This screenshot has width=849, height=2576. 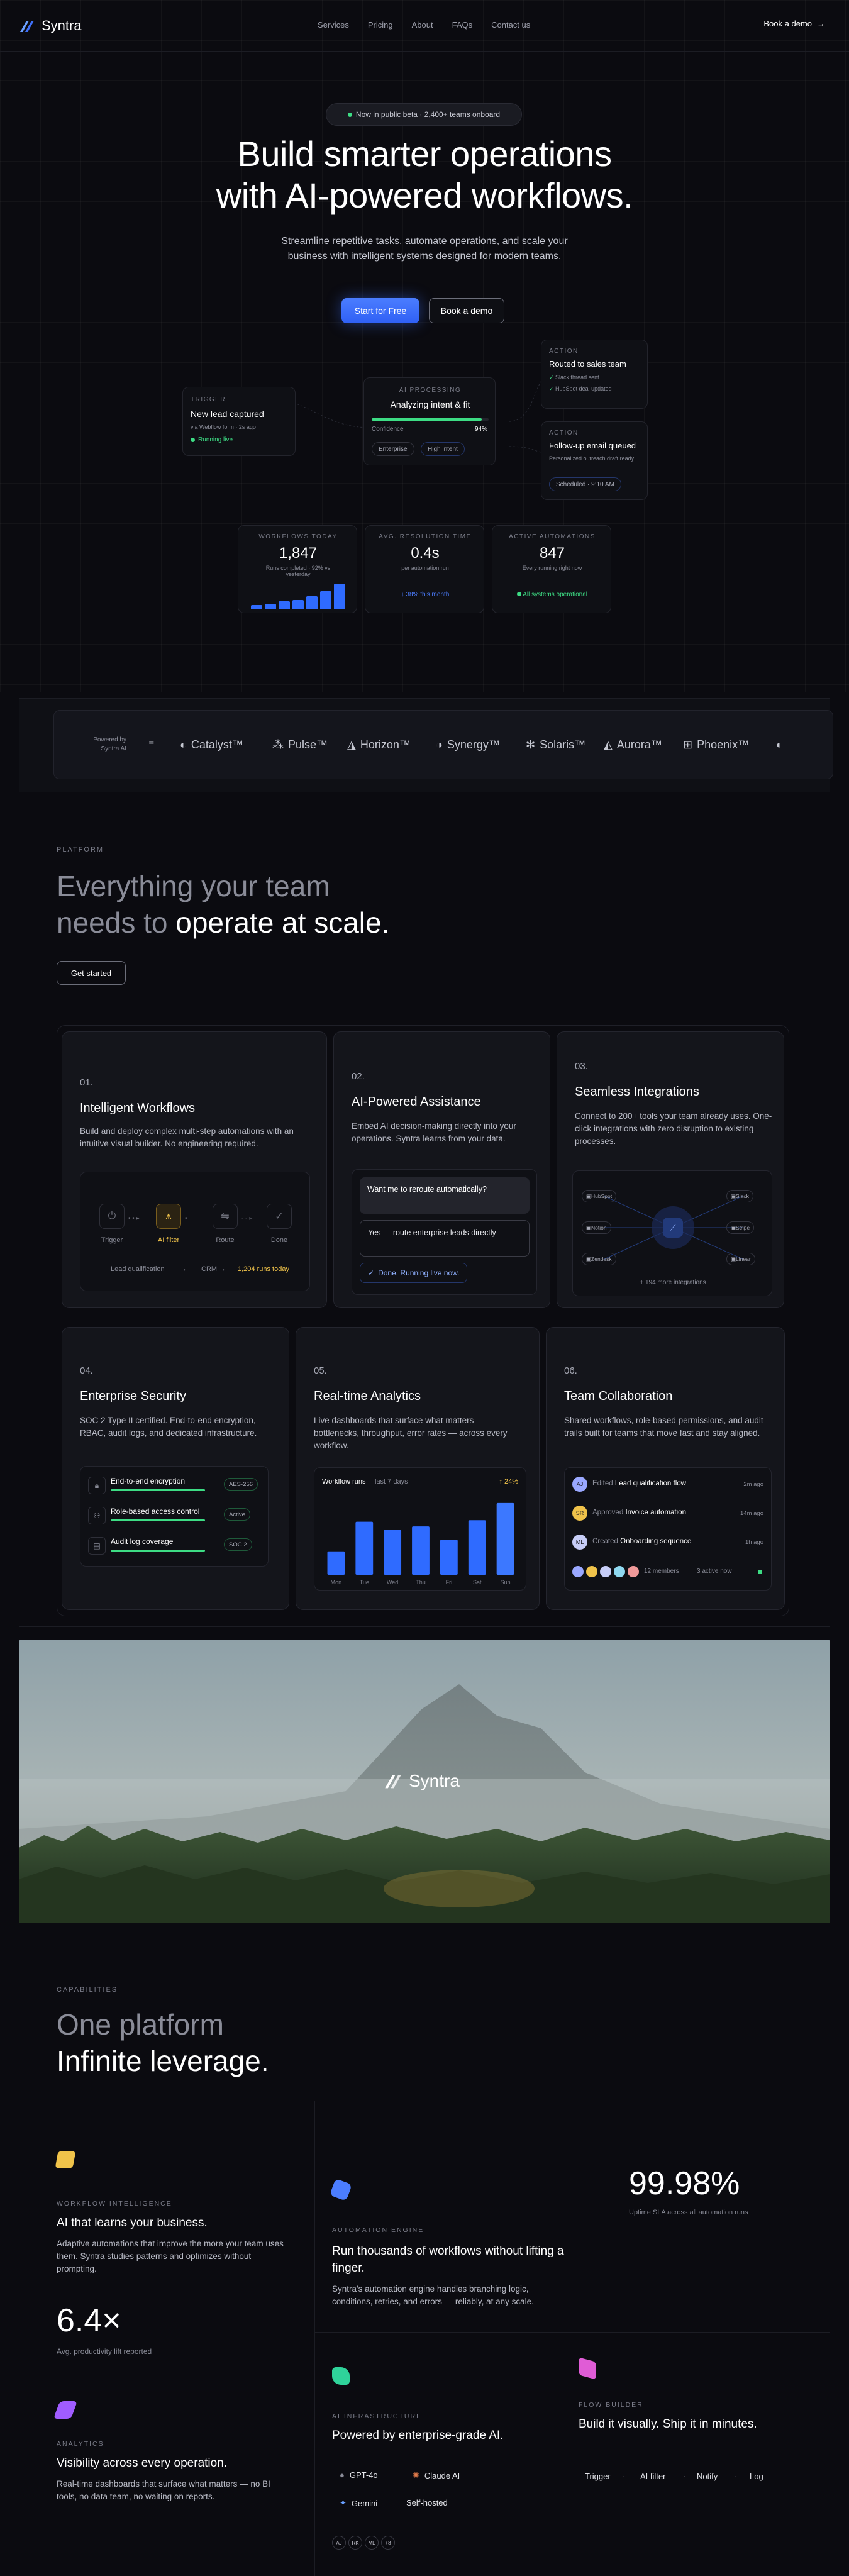 I want to click on avatar: ML, so click(x=580, y=1542).